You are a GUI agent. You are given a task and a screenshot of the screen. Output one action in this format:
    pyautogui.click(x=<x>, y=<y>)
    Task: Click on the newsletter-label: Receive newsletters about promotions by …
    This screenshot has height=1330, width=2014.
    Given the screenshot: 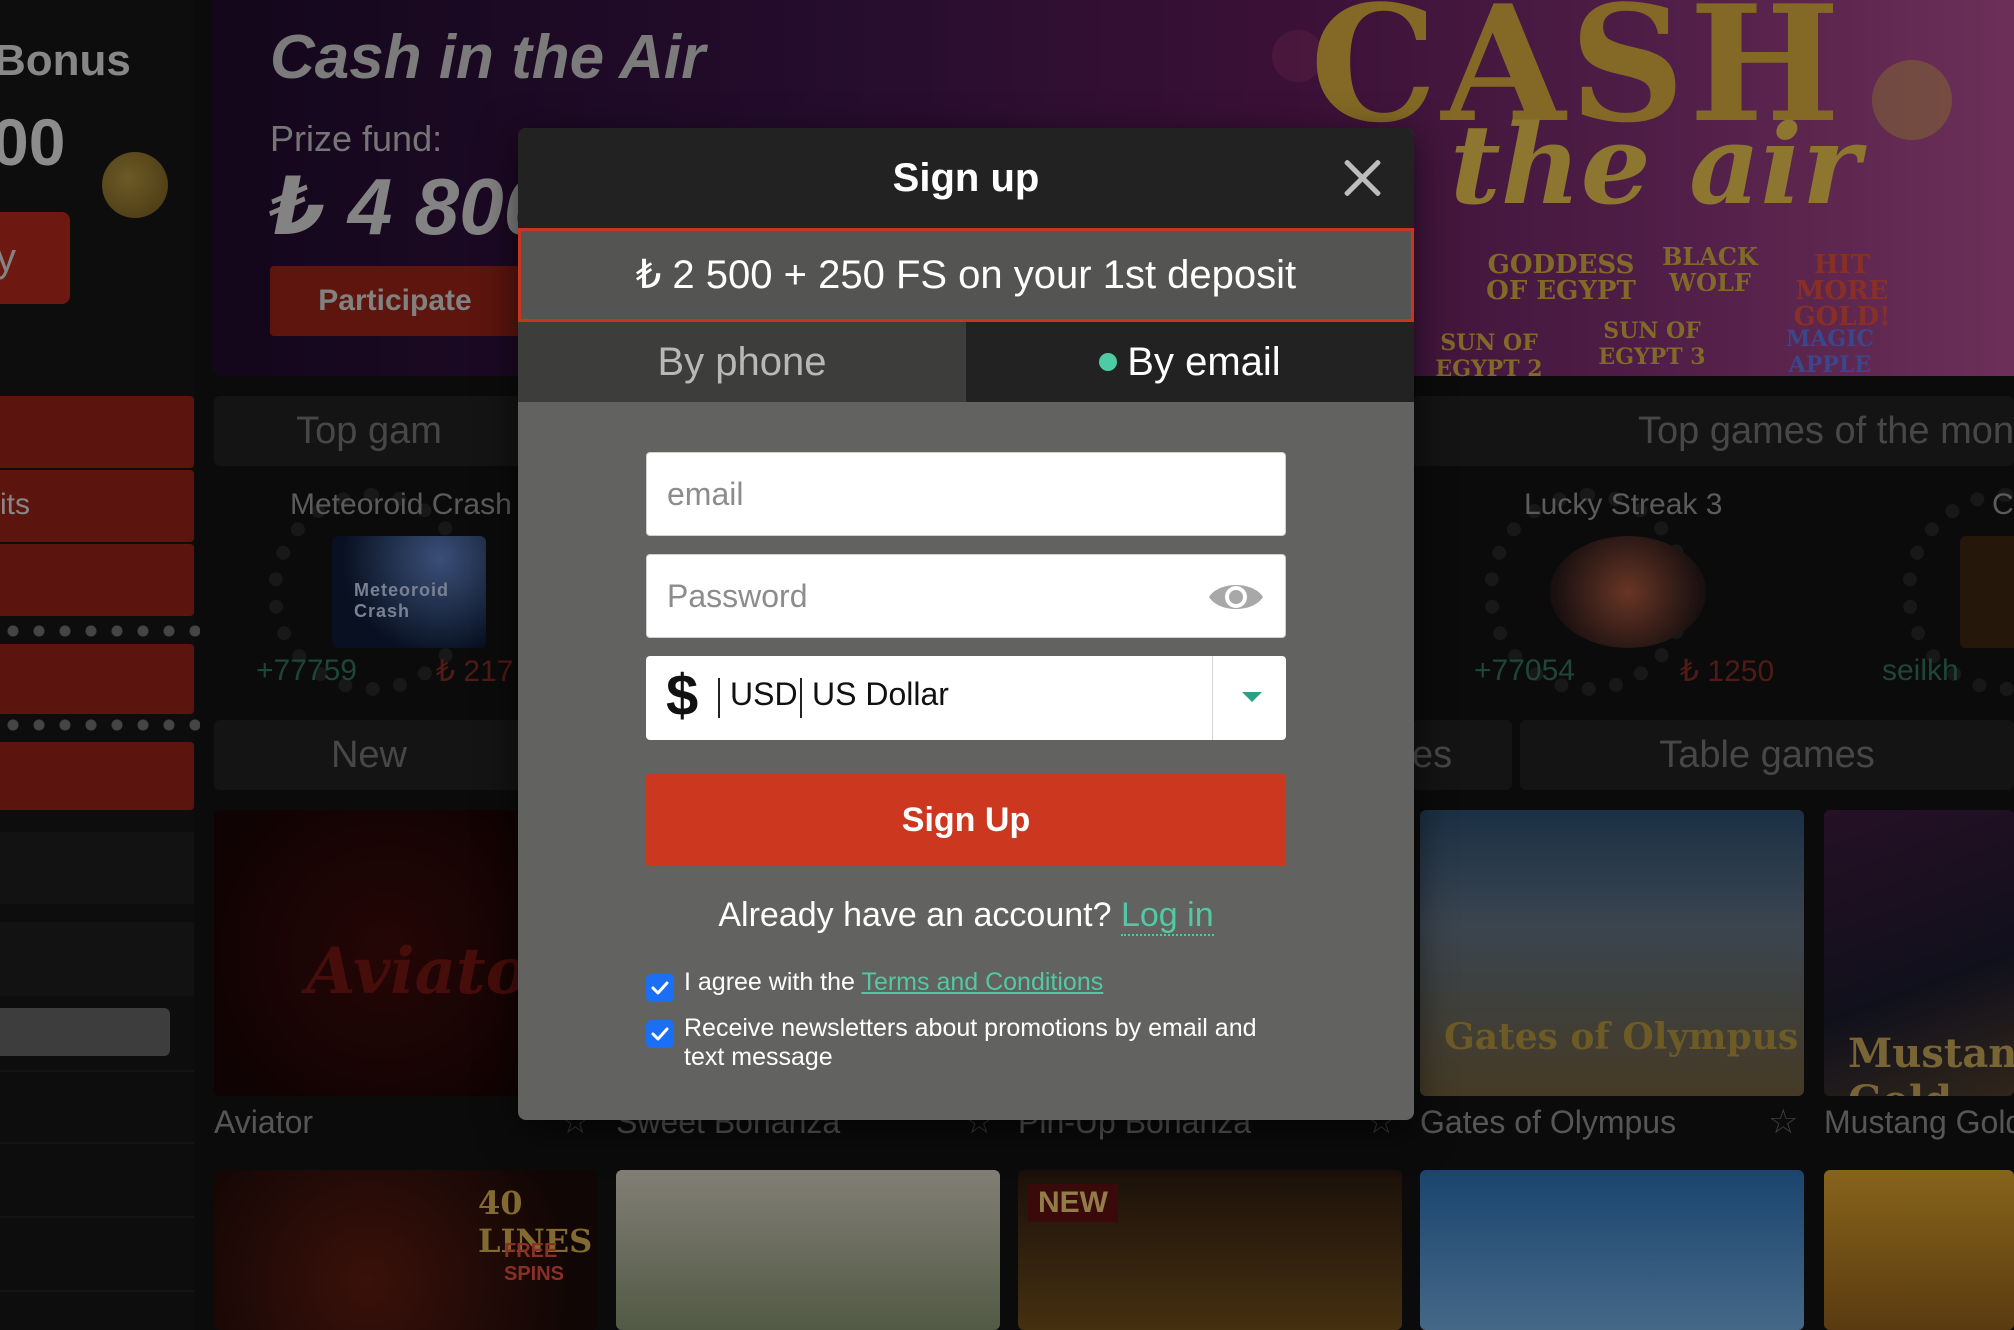 What is the action you would take?
    pyautogui.click(x=970, y=1042)
    